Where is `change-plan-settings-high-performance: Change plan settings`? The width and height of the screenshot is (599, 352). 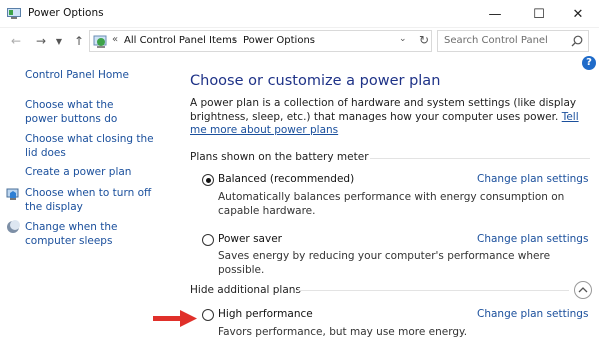 change-plan-settings-high-performance: Change plan settings is located at coordinates (532, 314).